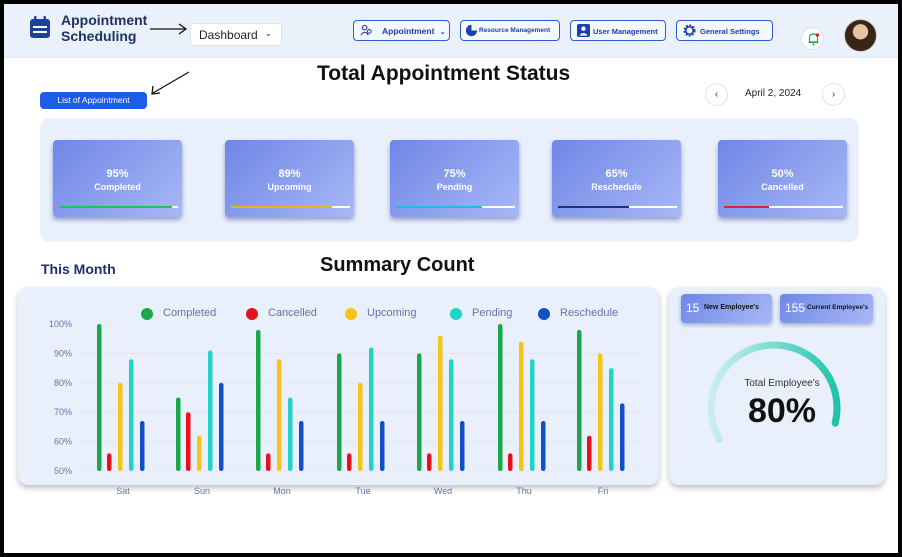  What do you see at coordinates (795, 308) in the screenshot?
I see `current-employee-count: 155` at bounding box center [795, 308].